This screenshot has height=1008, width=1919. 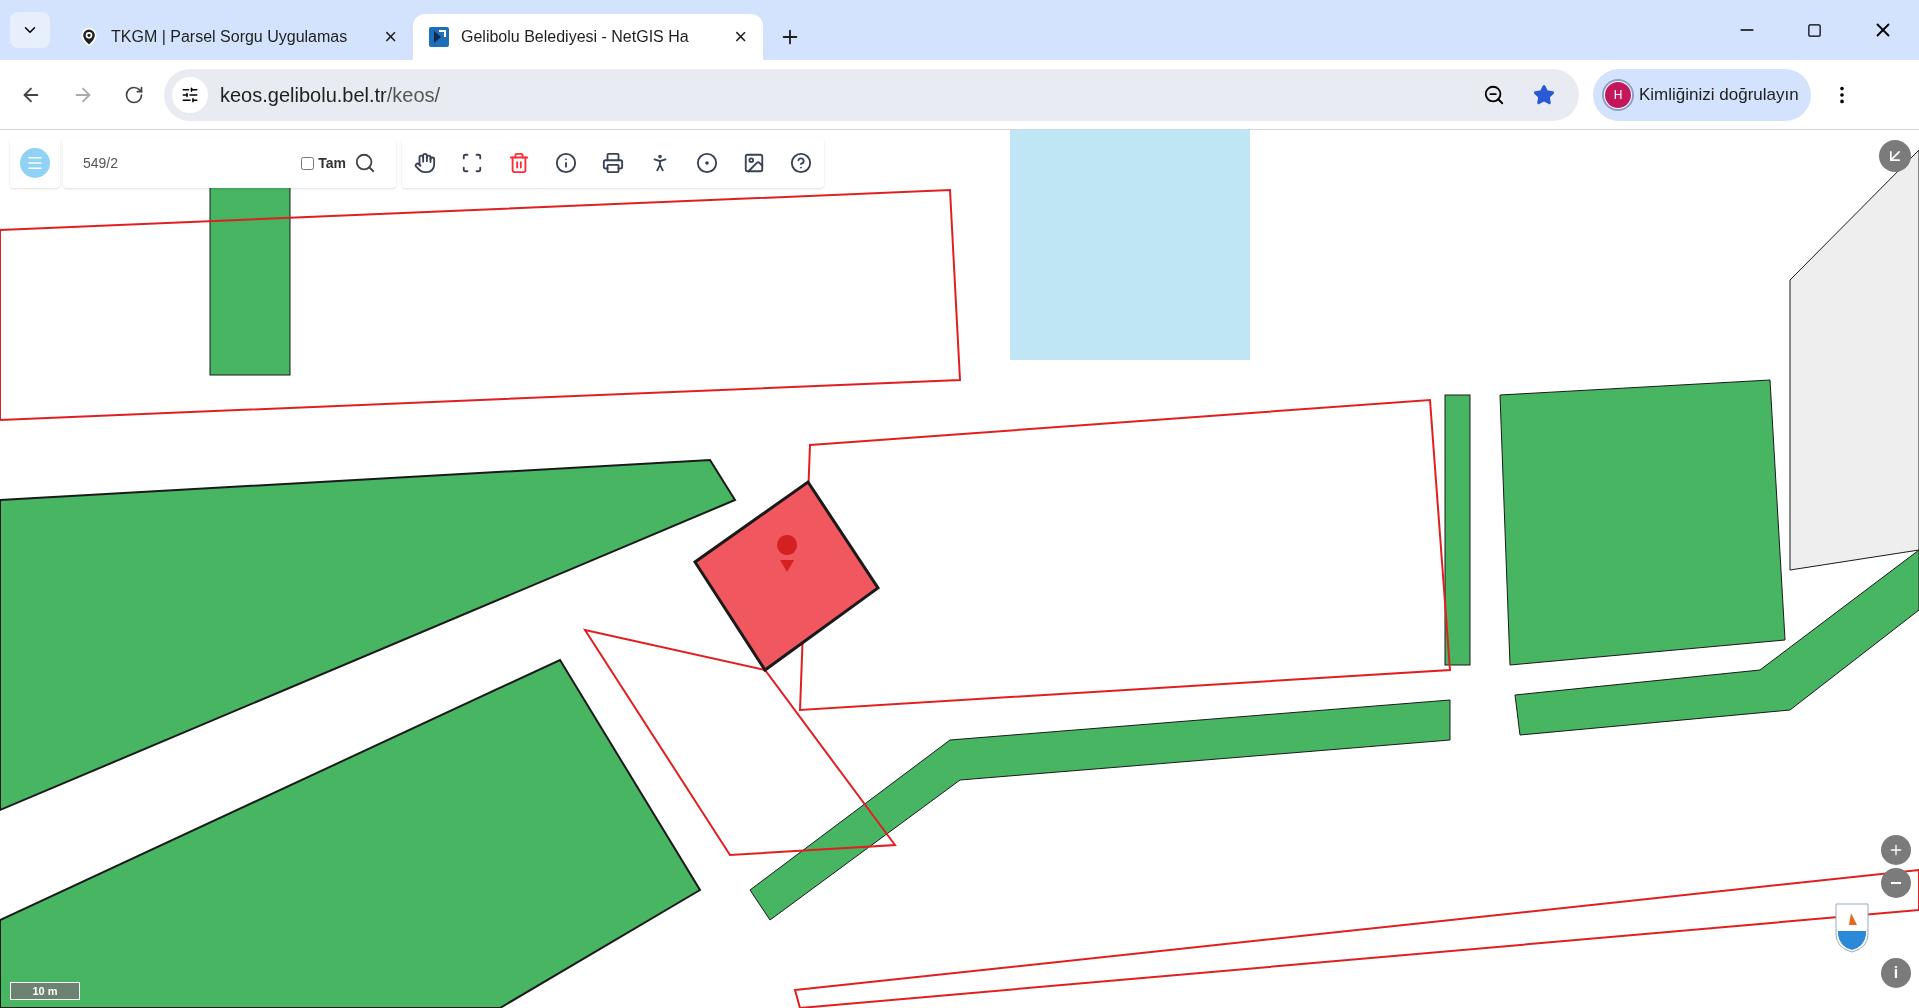 What do you see at coordinates (188, 163) in the screenshot?
I see `search-field: 549/2` at bounding box center [188, 163].